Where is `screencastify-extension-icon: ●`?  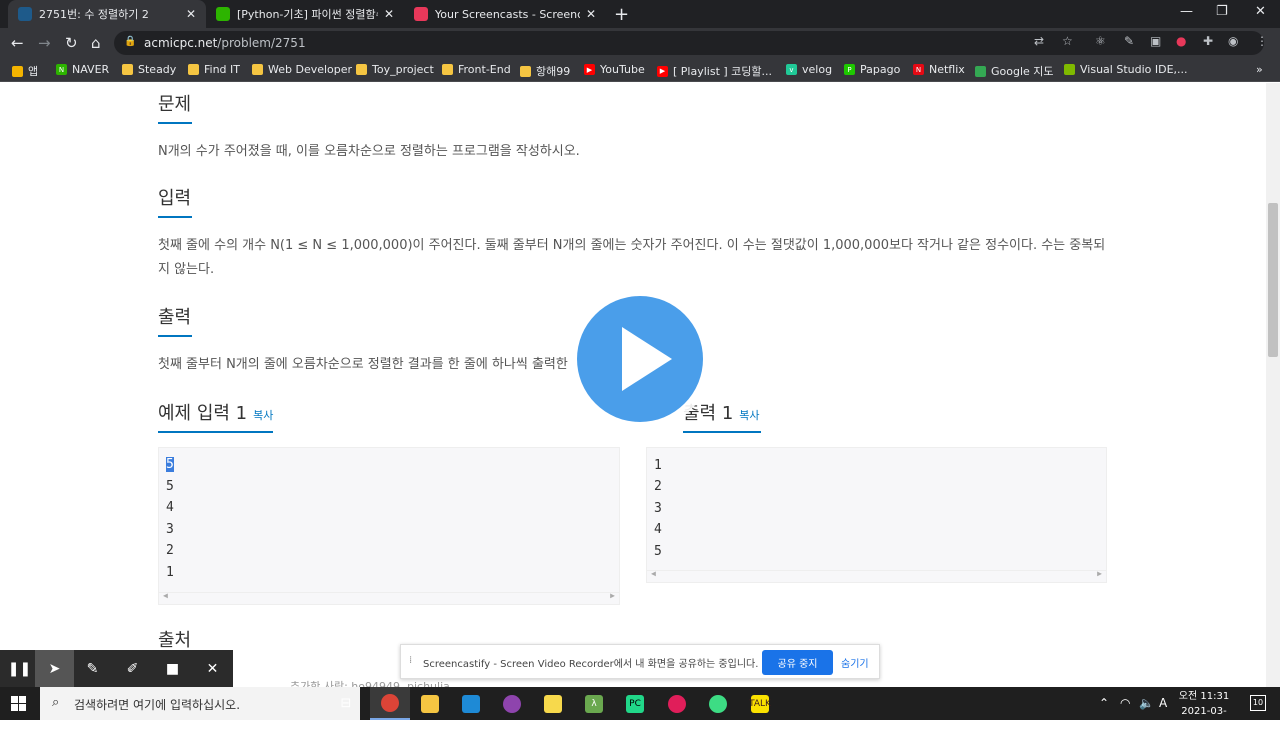 screencastify-extension-icon: ● is located at coordinates (1181, 41).